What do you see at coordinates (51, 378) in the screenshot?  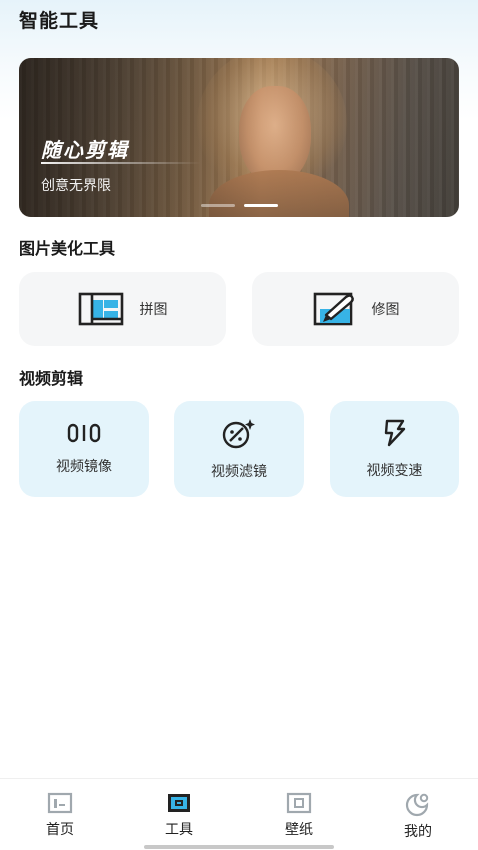 I see `section-title-video-tools: 视频剪辑` at bounding box center [51, 378].